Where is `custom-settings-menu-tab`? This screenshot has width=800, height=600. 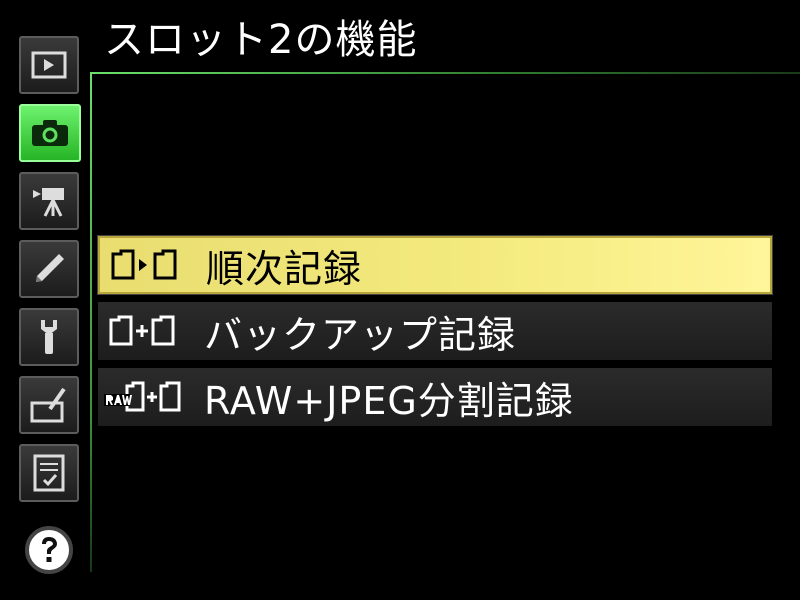 custom-settings-menu-tab is located at coordinates (49, 269).